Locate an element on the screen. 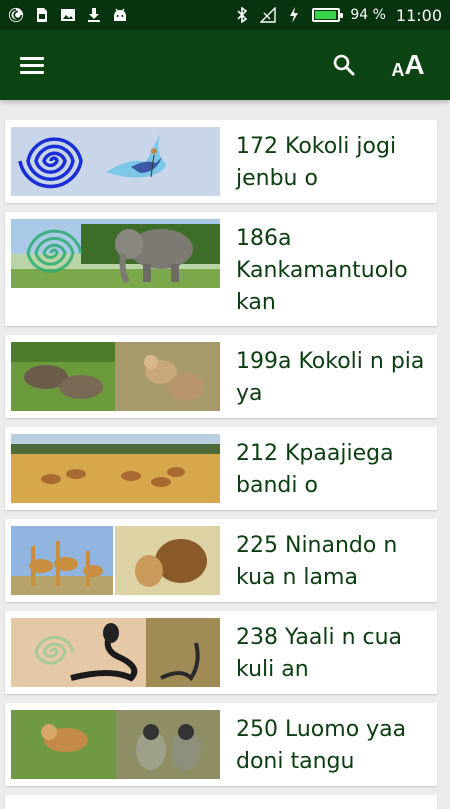 The image size is (450, 809). menu-icon is located at coordinates (36, 65).